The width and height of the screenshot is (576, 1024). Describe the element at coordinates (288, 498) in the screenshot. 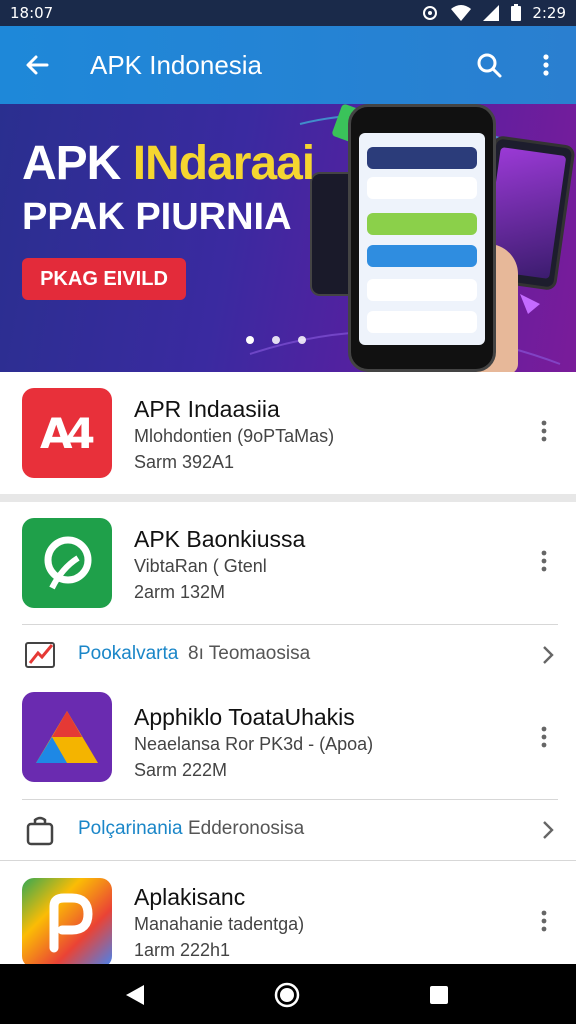

I see `section-divider` at that location.